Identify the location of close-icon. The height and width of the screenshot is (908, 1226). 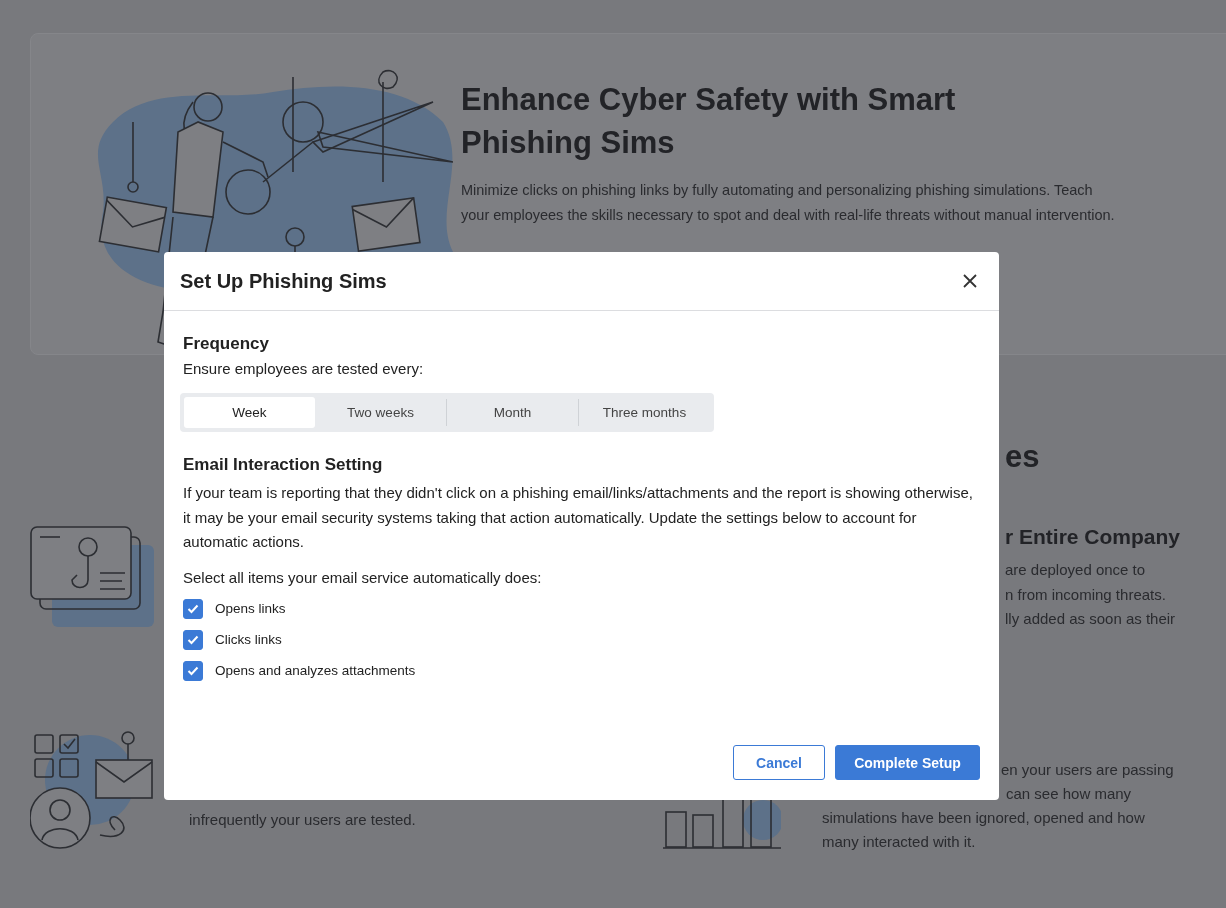
(970, 281).